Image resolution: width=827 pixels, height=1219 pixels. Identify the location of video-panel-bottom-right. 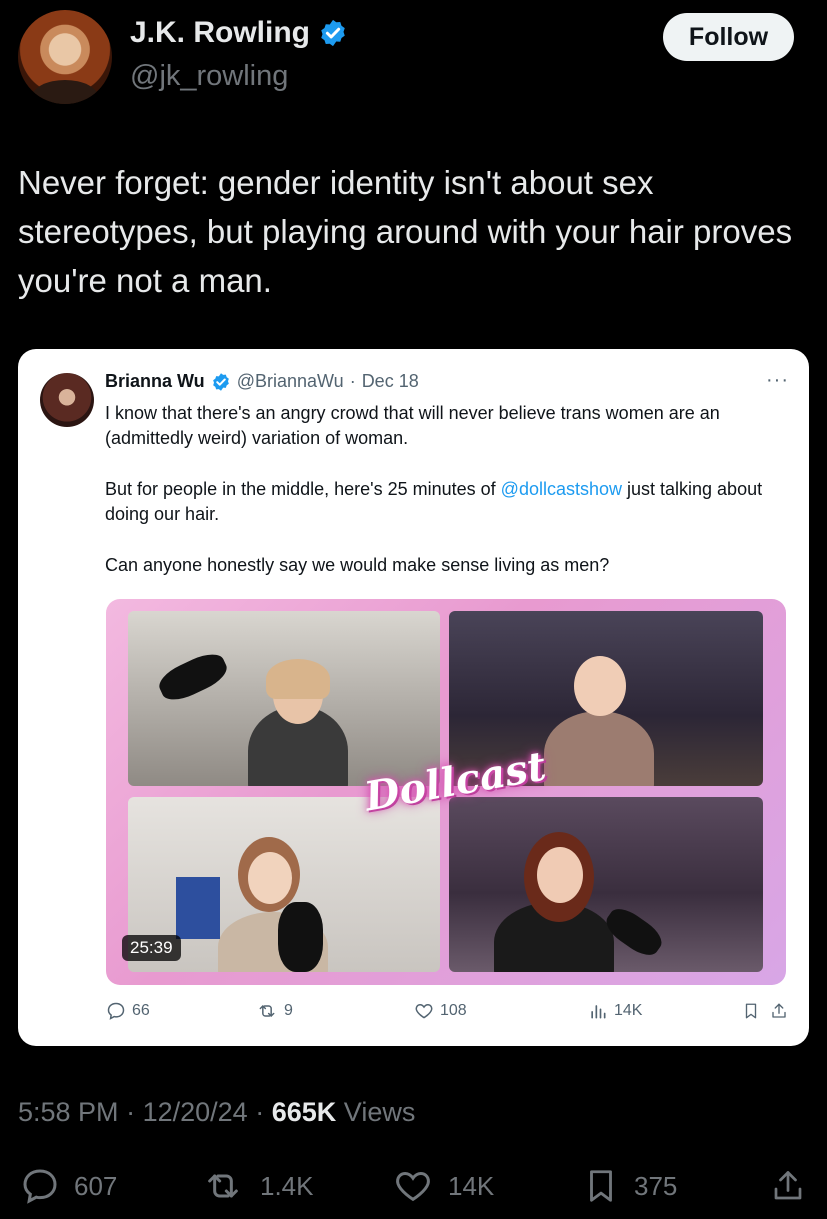
(606, 884).